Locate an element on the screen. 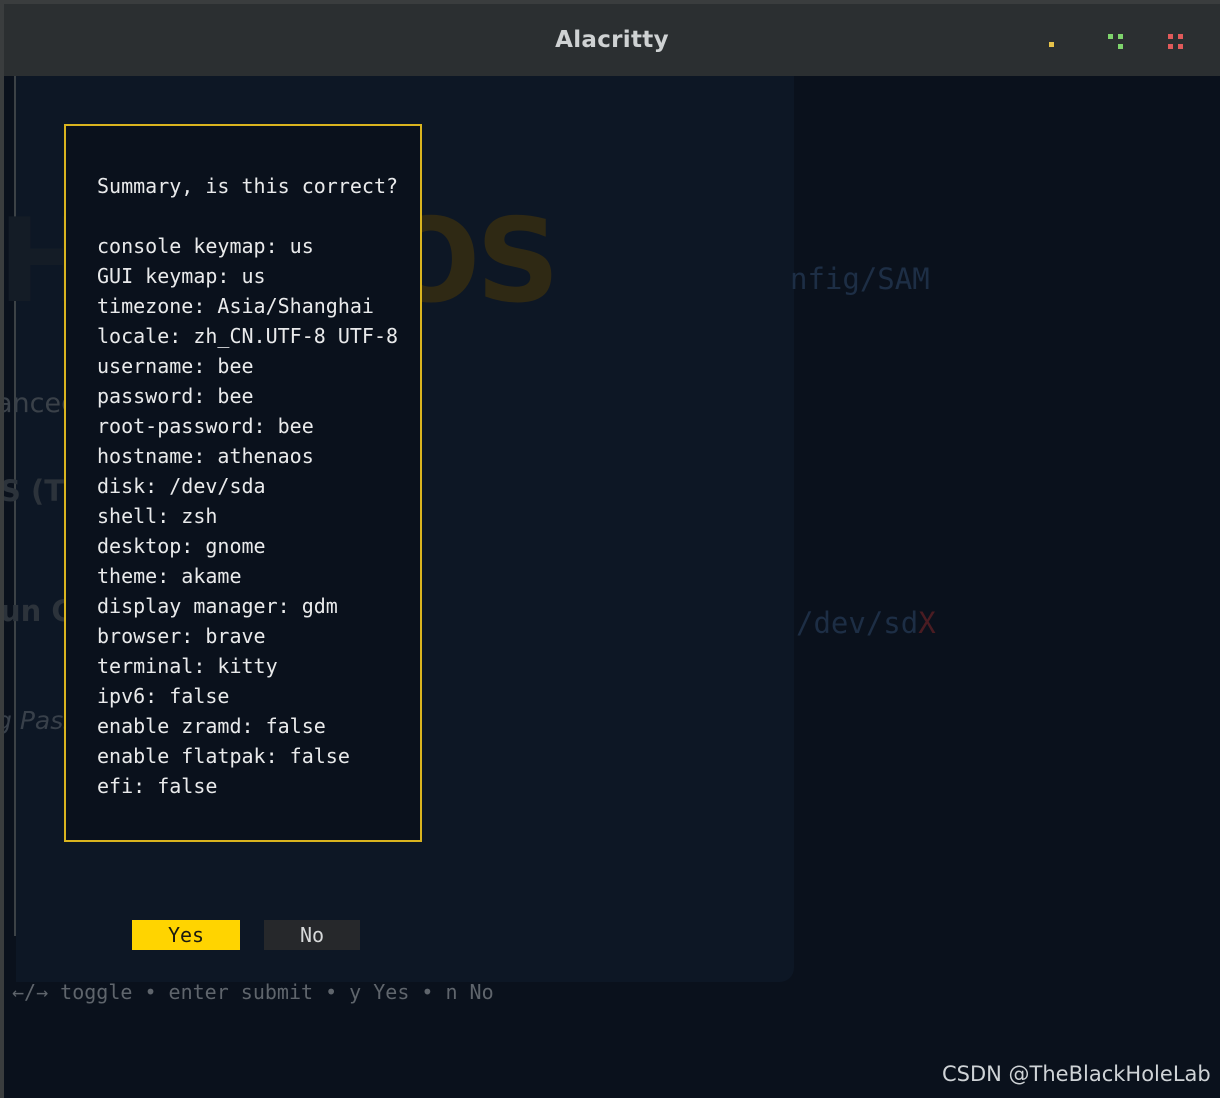  summary-line: timezone: Asia/Shanghai is located at coordinates (235, 306).